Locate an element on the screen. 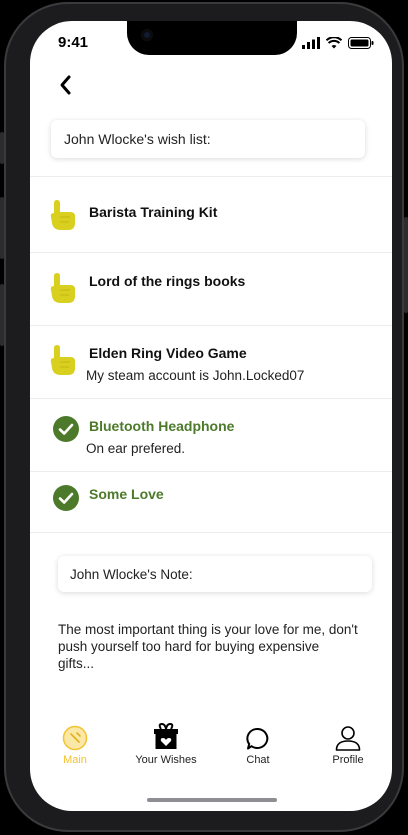  gift-heart-icon is located at coordinates (166, 736).